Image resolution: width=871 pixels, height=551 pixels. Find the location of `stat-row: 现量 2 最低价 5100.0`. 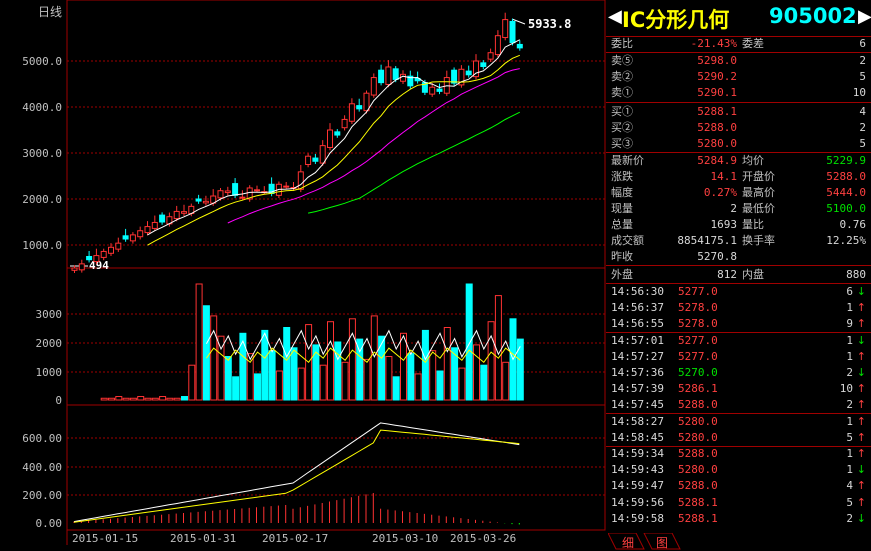

stat-row: 现量 2 最低价 5100.0 is located at coordinates (738, 209).